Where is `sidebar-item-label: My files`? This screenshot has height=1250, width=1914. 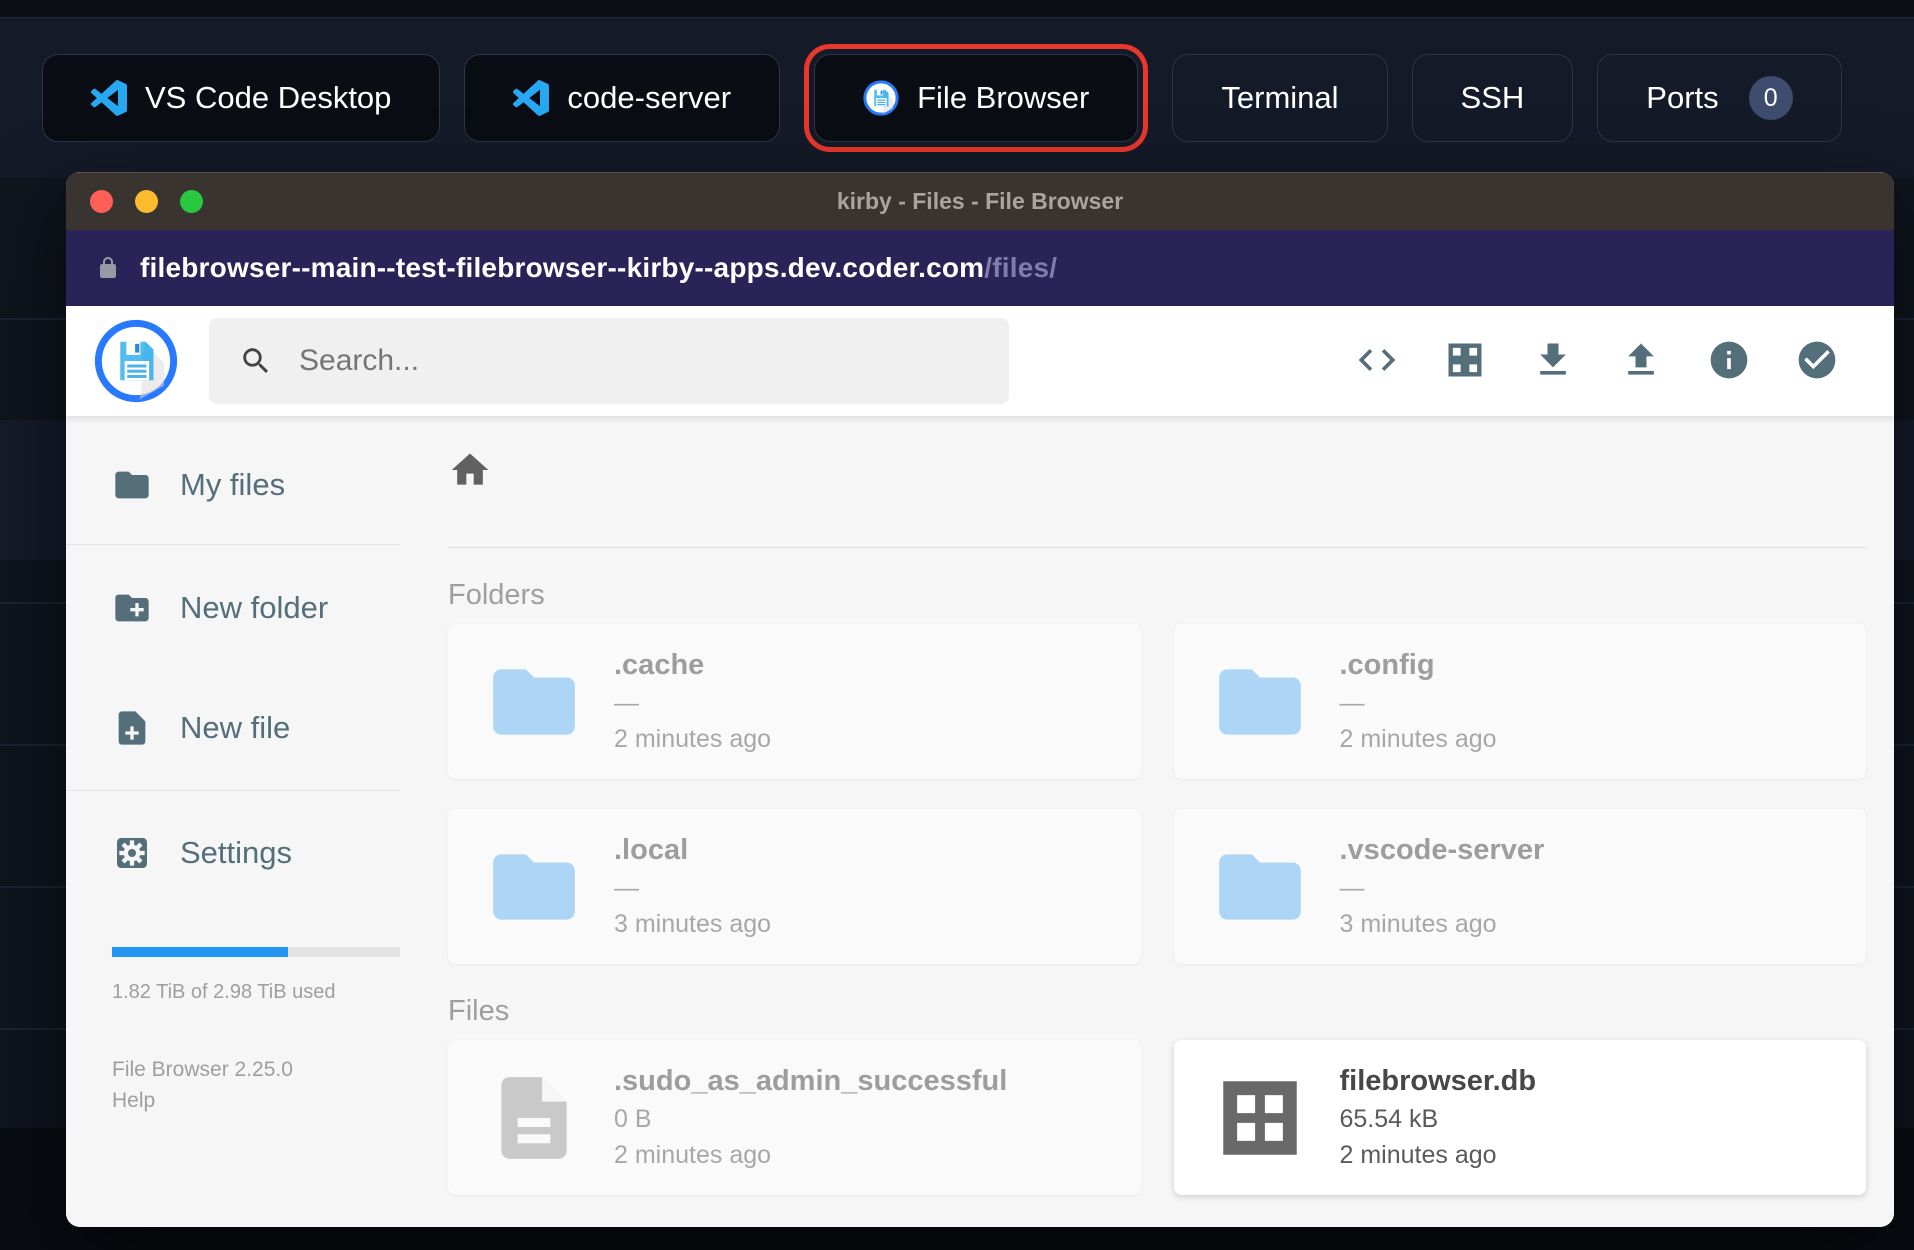
sidebar-item-label: My files is located at coordinates (233, 484).